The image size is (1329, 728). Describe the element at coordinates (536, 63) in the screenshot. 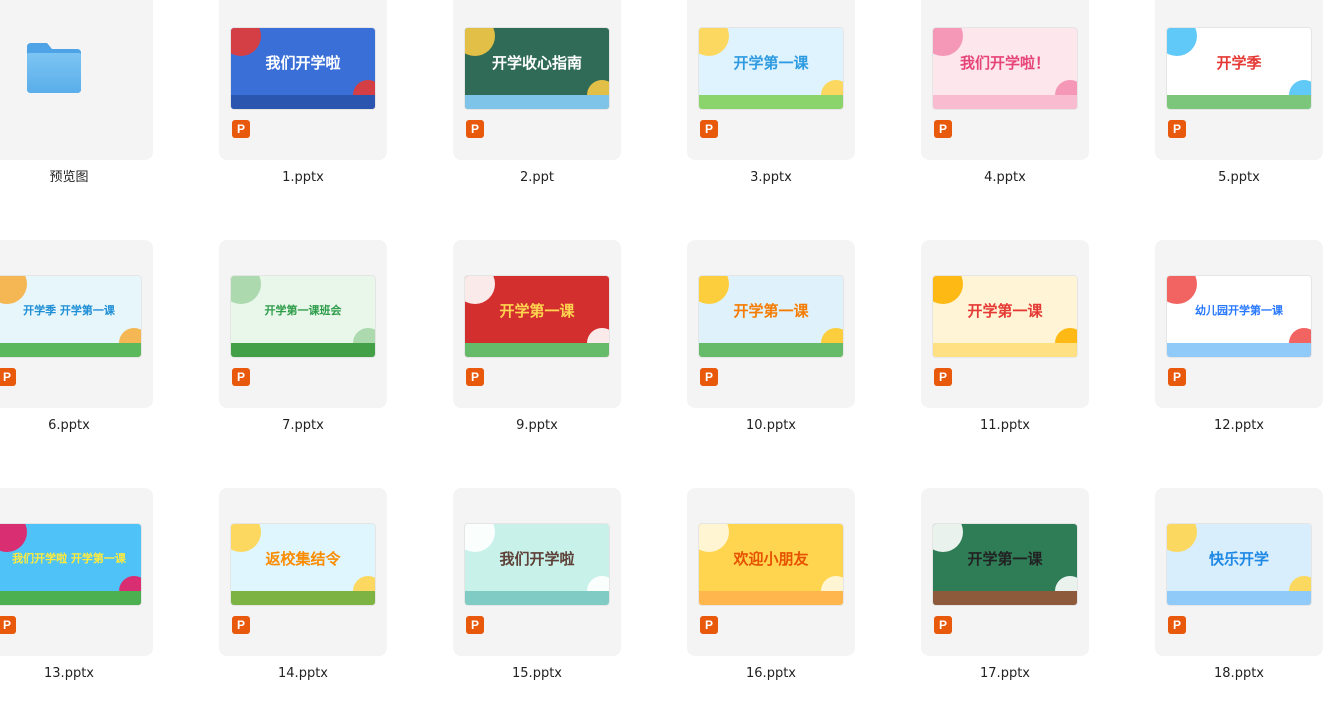

I see `thumbnail-title: 开学收心指南` at that location.